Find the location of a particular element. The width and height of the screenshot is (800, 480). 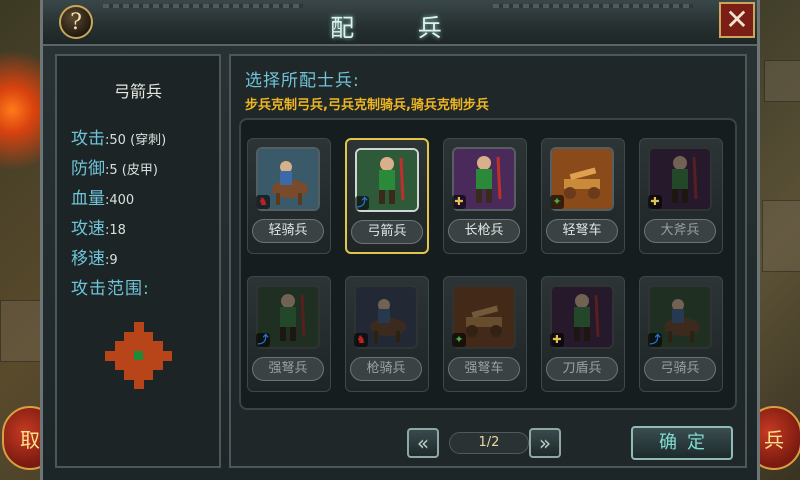

stat-key: 防御 is located at coordinates (88, 169).